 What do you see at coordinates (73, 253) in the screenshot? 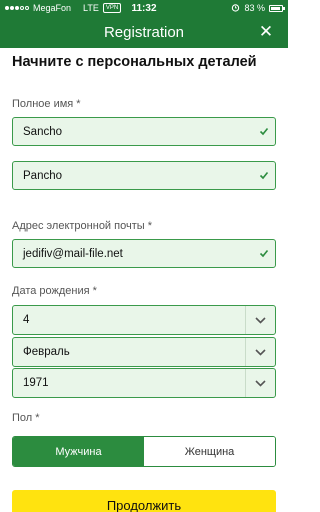
I see `email-value: jedifiv@mail-file.net` at bounding box center [73, 253].